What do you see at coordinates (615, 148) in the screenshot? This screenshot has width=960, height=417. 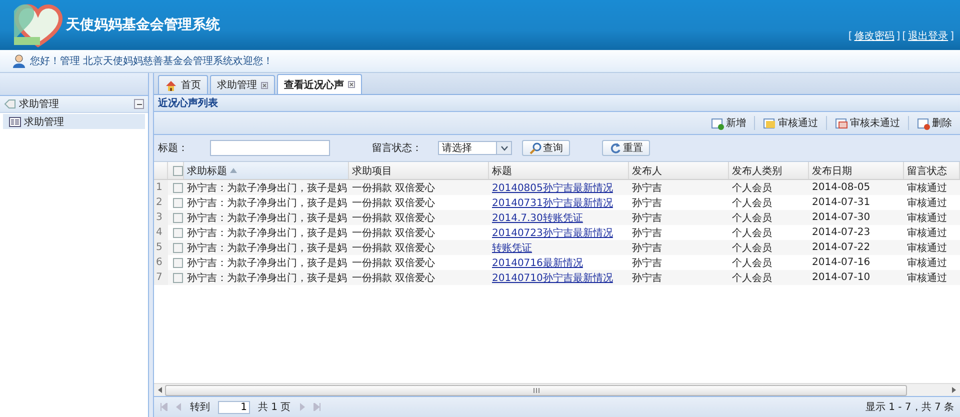 I see `refresh-icon` at bounding box center [615, 148].